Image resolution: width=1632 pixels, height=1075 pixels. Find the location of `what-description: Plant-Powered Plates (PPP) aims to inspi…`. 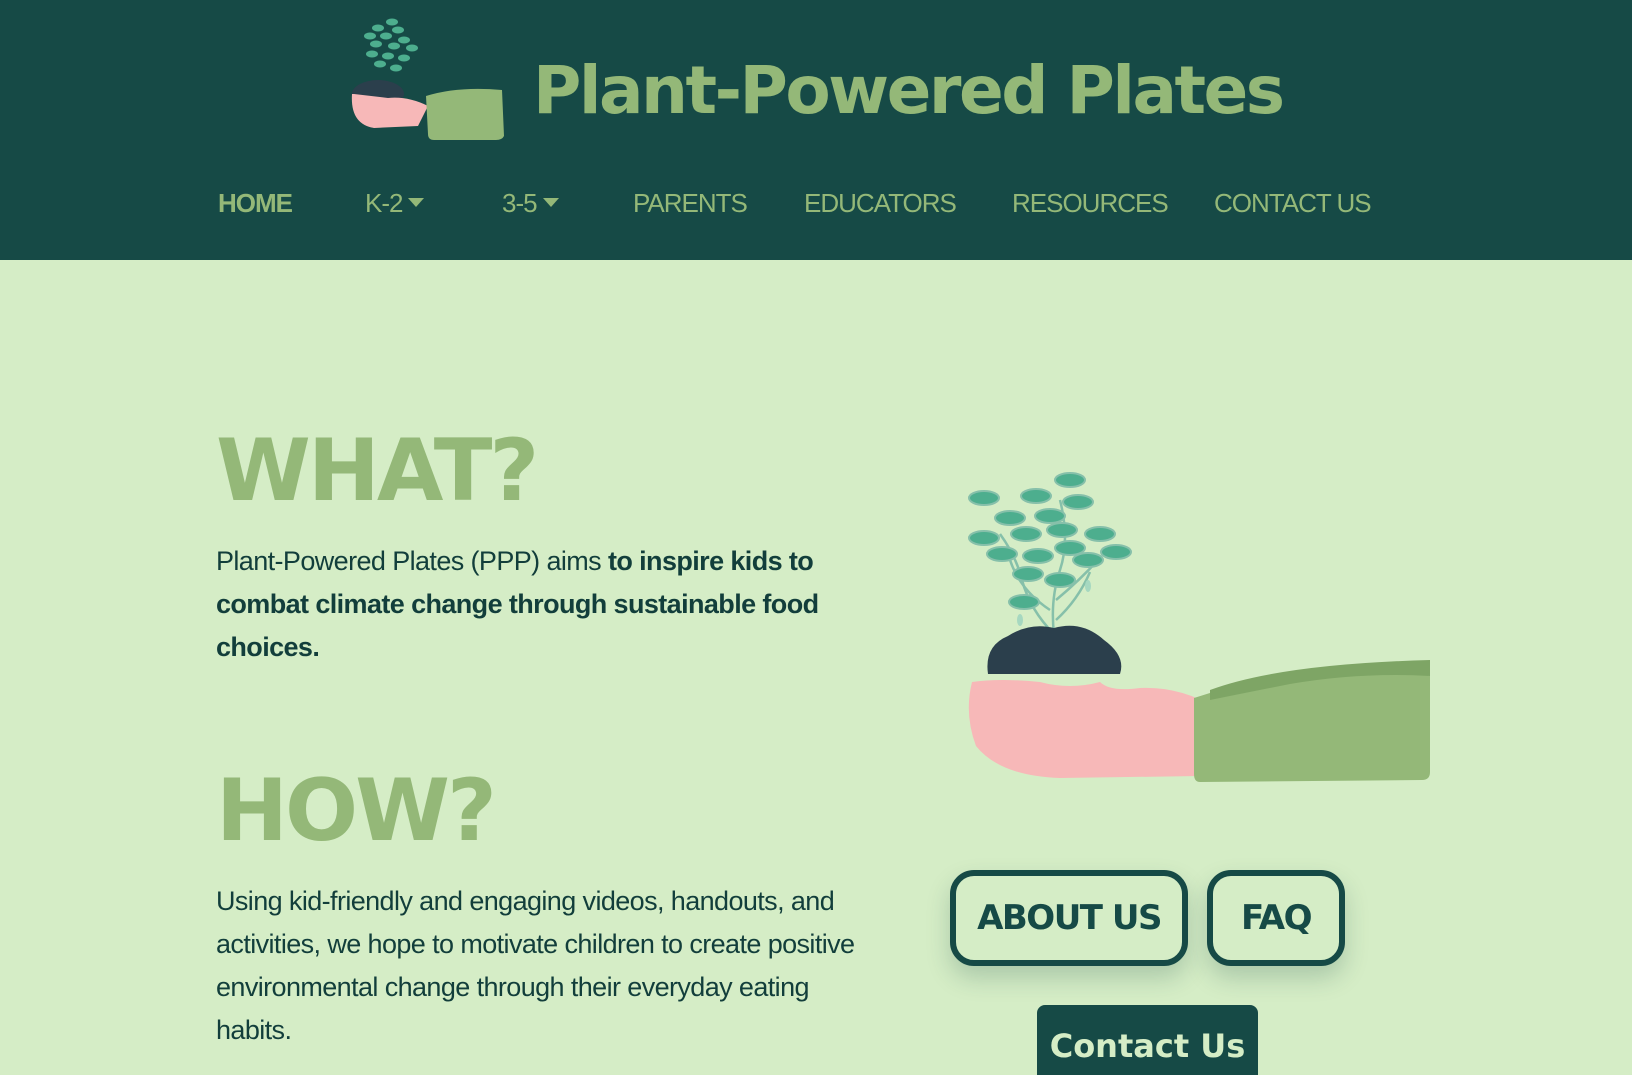

what-description: Plant-Powered Plates (PPP) aims to inspi… is located at coordinates (551, 604).